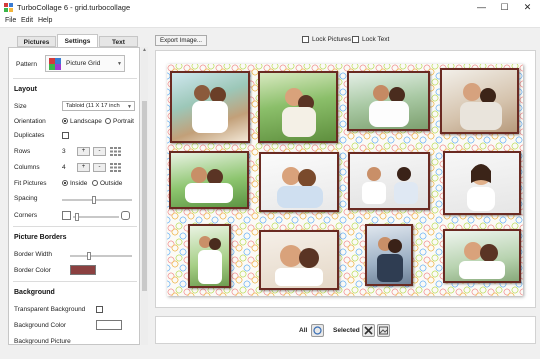  What do you see at coordinates (390, 259) in the screenshot?
I see `photo-couple-city-icon` at bounding box center [390, 259].